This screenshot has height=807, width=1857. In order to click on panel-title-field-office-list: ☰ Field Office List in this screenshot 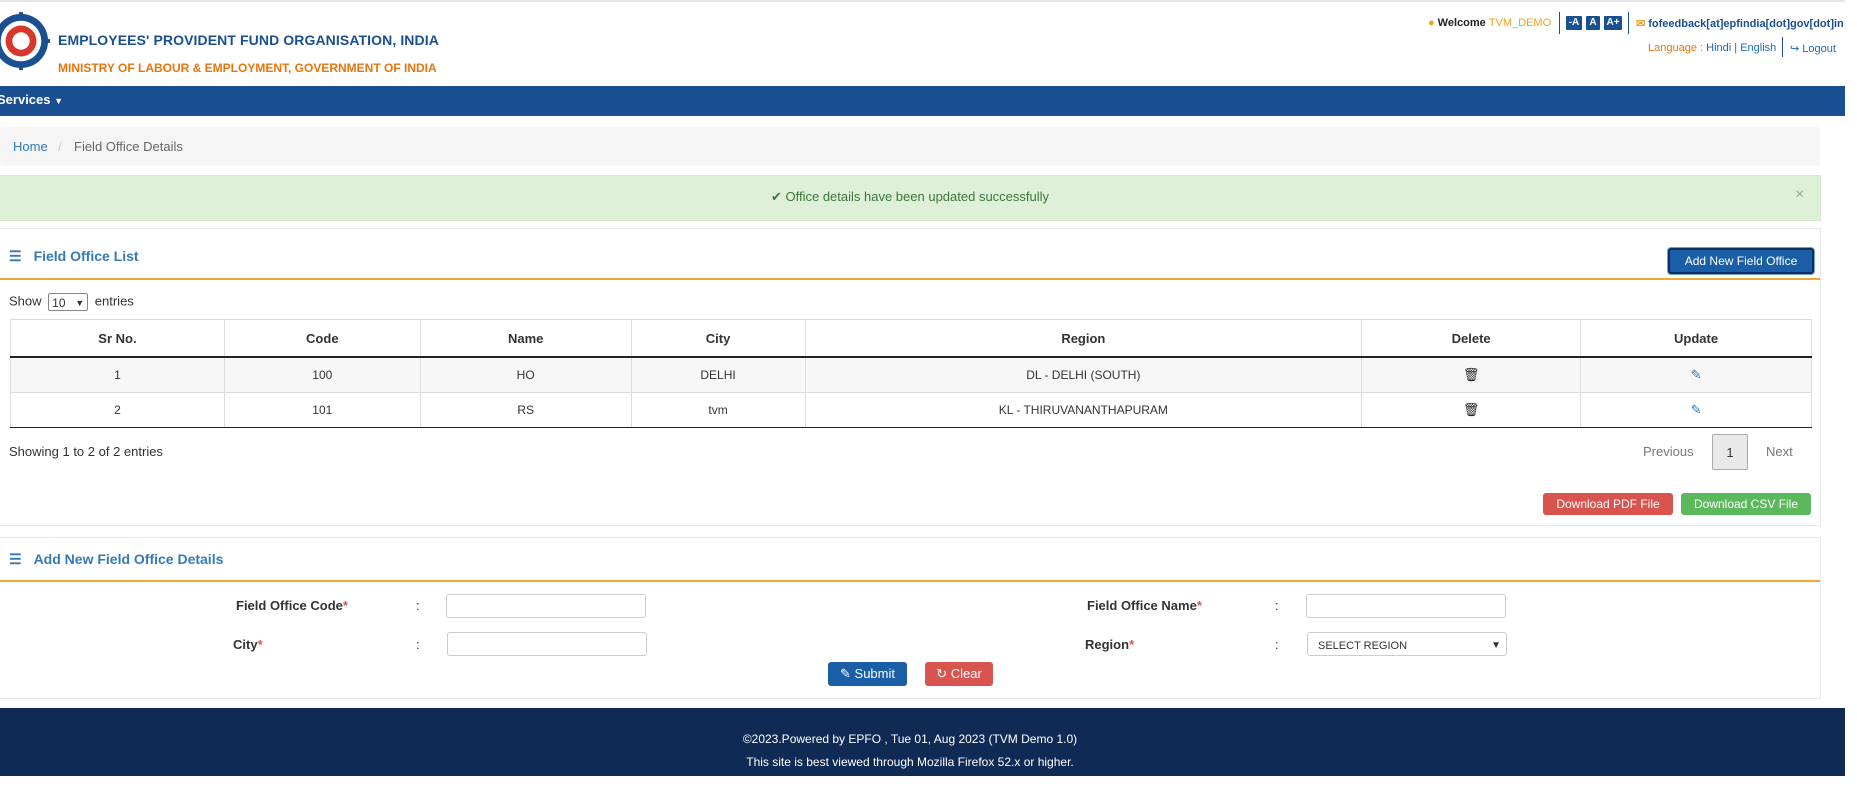, I will do `click(74, 256)`.